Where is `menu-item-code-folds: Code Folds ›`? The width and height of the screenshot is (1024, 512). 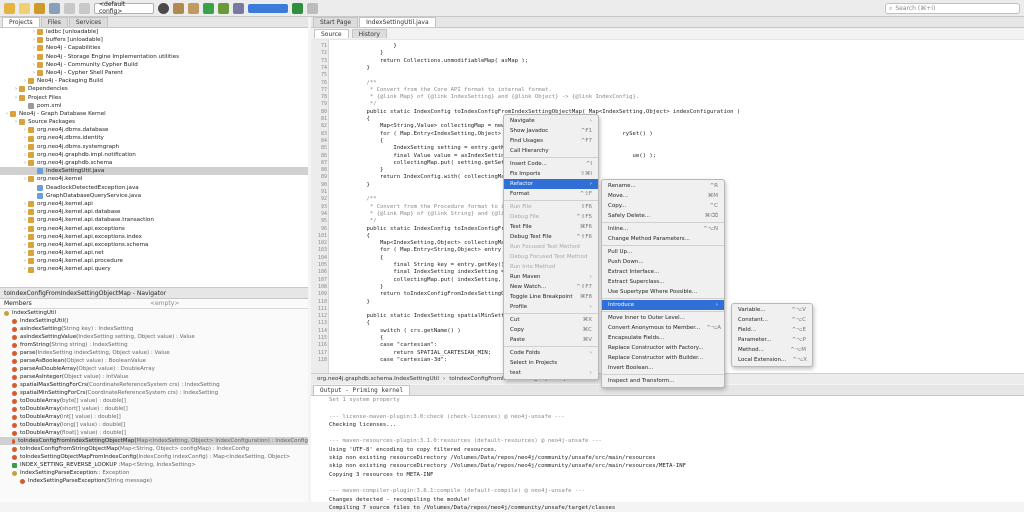
menu-item-code-folds: Code Folds › is located at coordinates (551, 353).